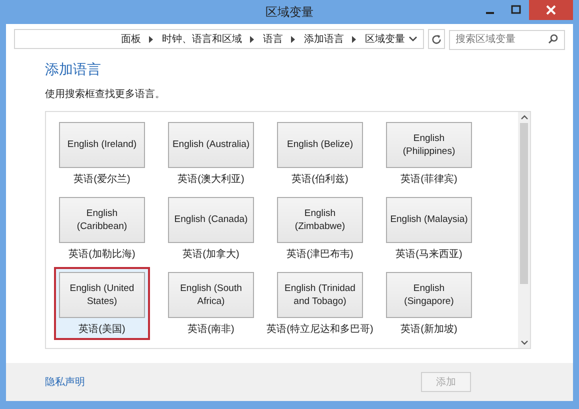  Describe the element at coordinates (429, 329) in the screenshot. I see `language-native-name: 英语(新加坡)` at that location.